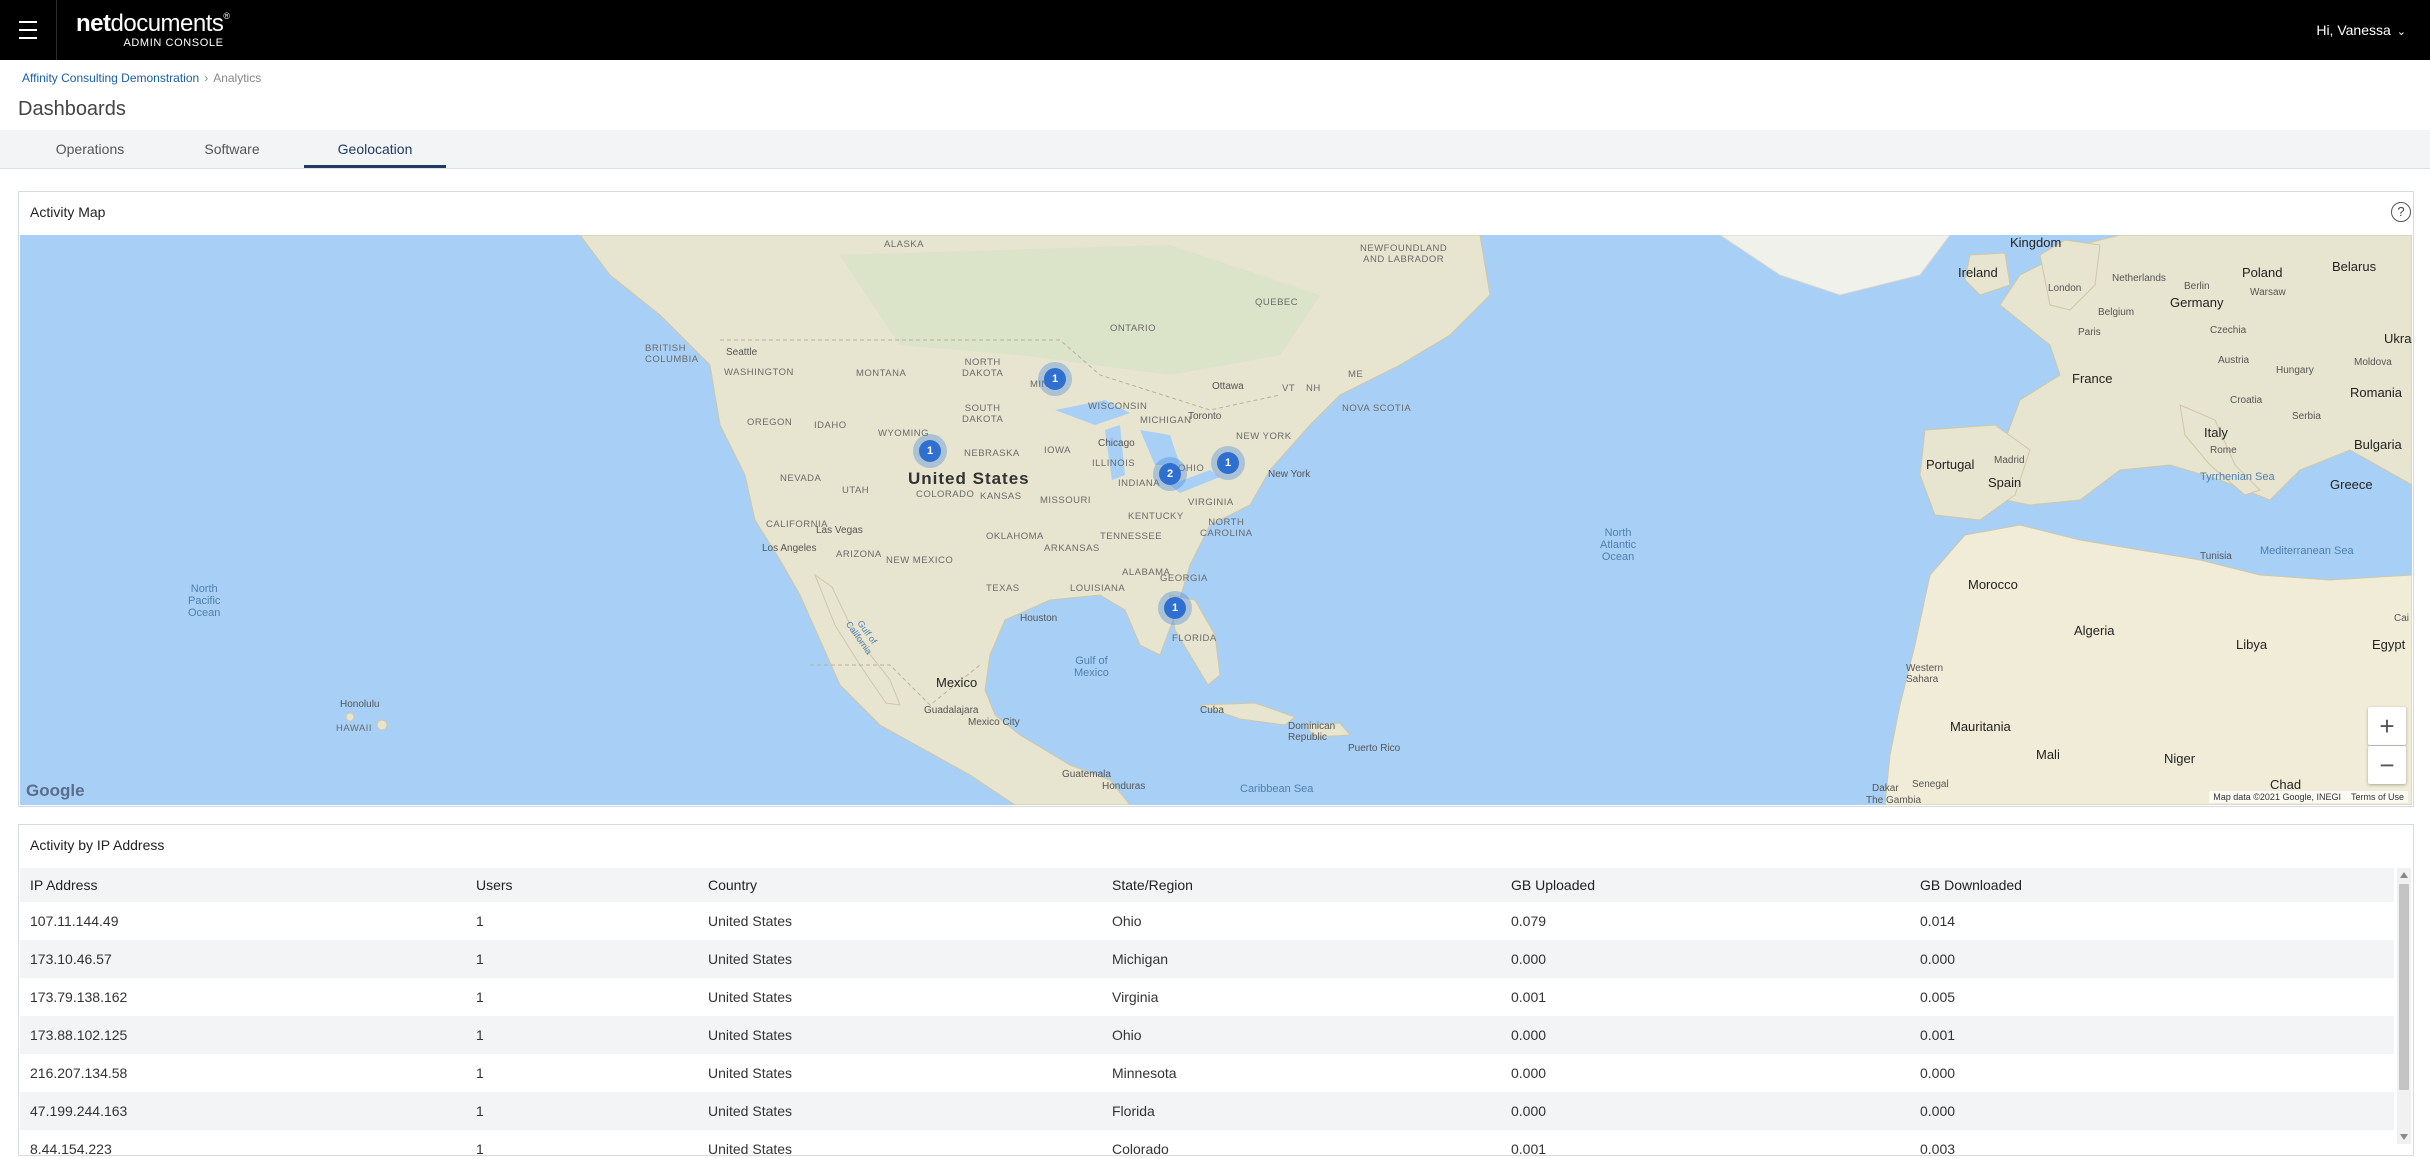 This screenshot has width=2430, height=1158. What do you see at coordinates (2404, 987) in the screenshot?
I see `scrollbar-thumb` at bounding box center [2404, 987].